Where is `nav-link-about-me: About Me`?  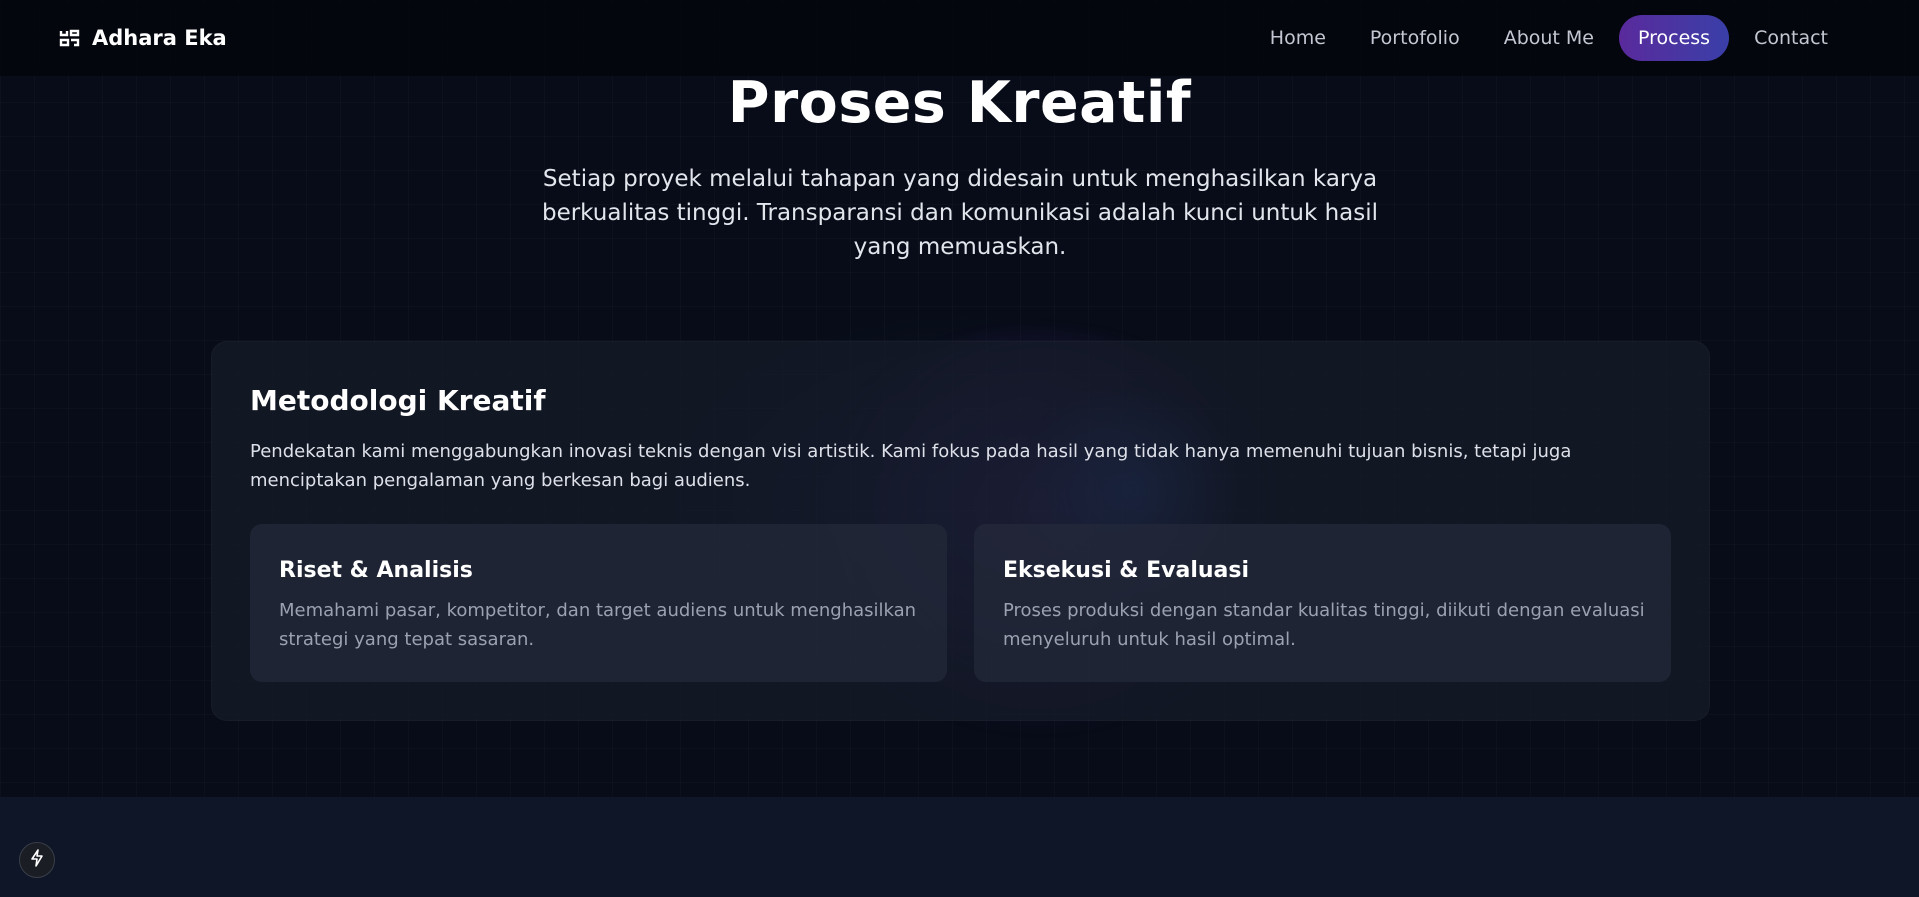
nav-link-about-me: About Me is located at coordinates (1549, 38).